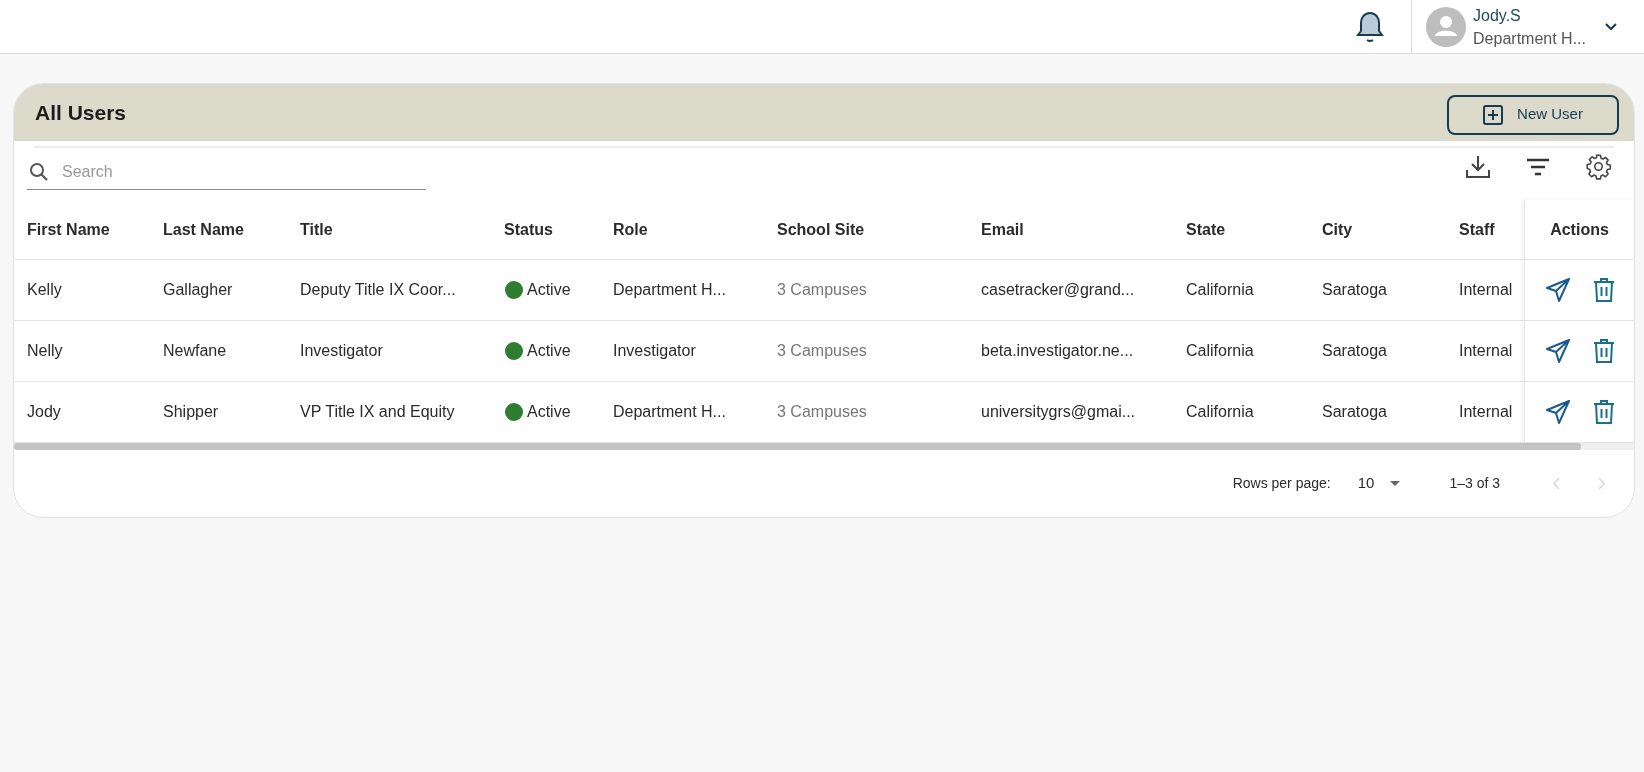 This screenshot has height=772, width=1644. Describe the element at coordinates (1370, 26) in the screenshot. I see `notification-bell-icon` at that location.